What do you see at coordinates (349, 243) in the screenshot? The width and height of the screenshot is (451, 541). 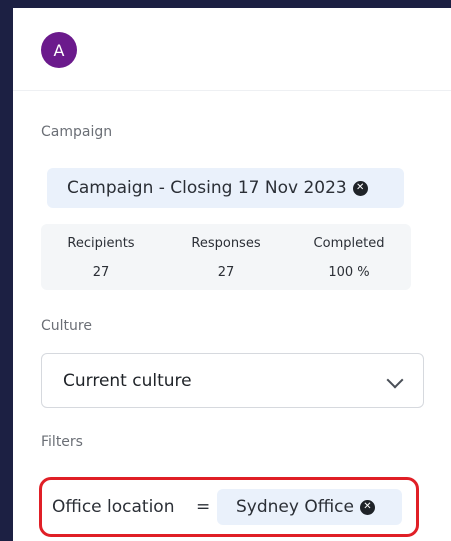 I see `stat-label: Completed` at bounding box center [349, 243].